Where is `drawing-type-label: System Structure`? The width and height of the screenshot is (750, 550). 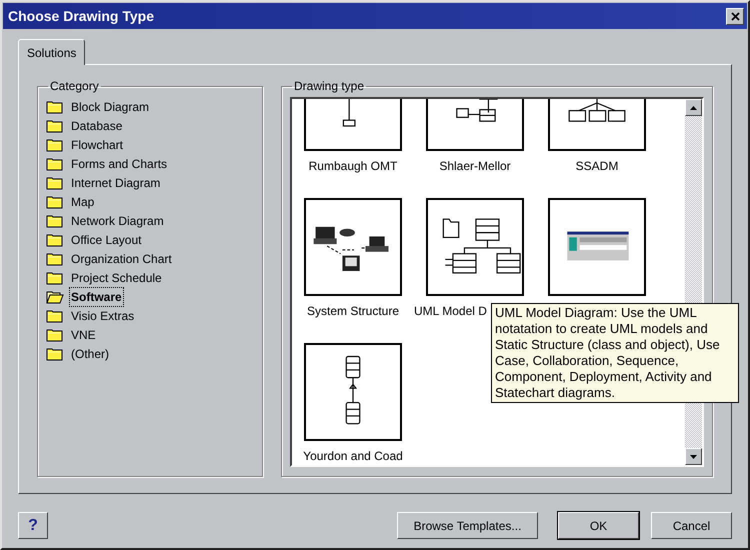
drawing-type-label: System Structure is located at coordinates (353, 311).